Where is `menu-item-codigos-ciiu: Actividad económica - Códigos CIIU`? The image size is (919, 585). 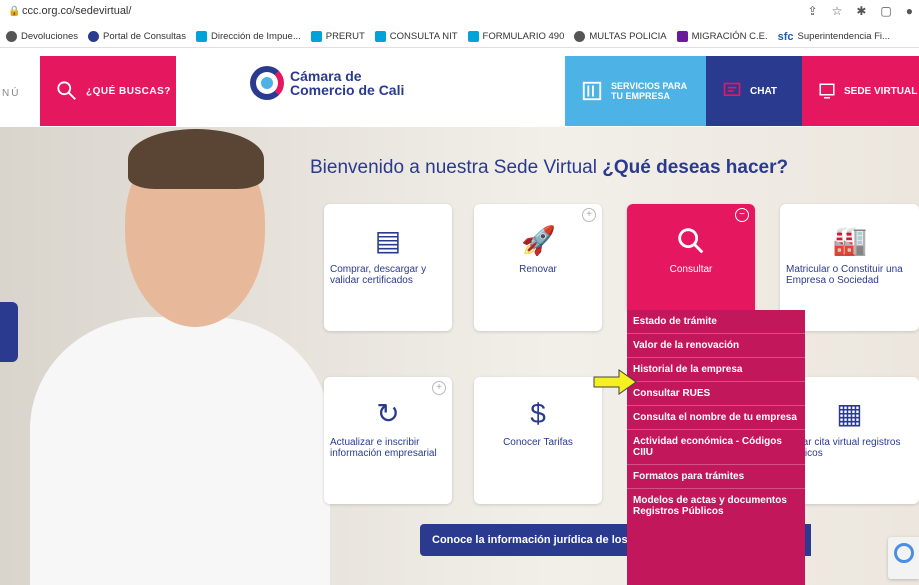
menu-item-codigos-ciiu: Actividad económica - Códigos CIIU is located at coordinates (716, 447).